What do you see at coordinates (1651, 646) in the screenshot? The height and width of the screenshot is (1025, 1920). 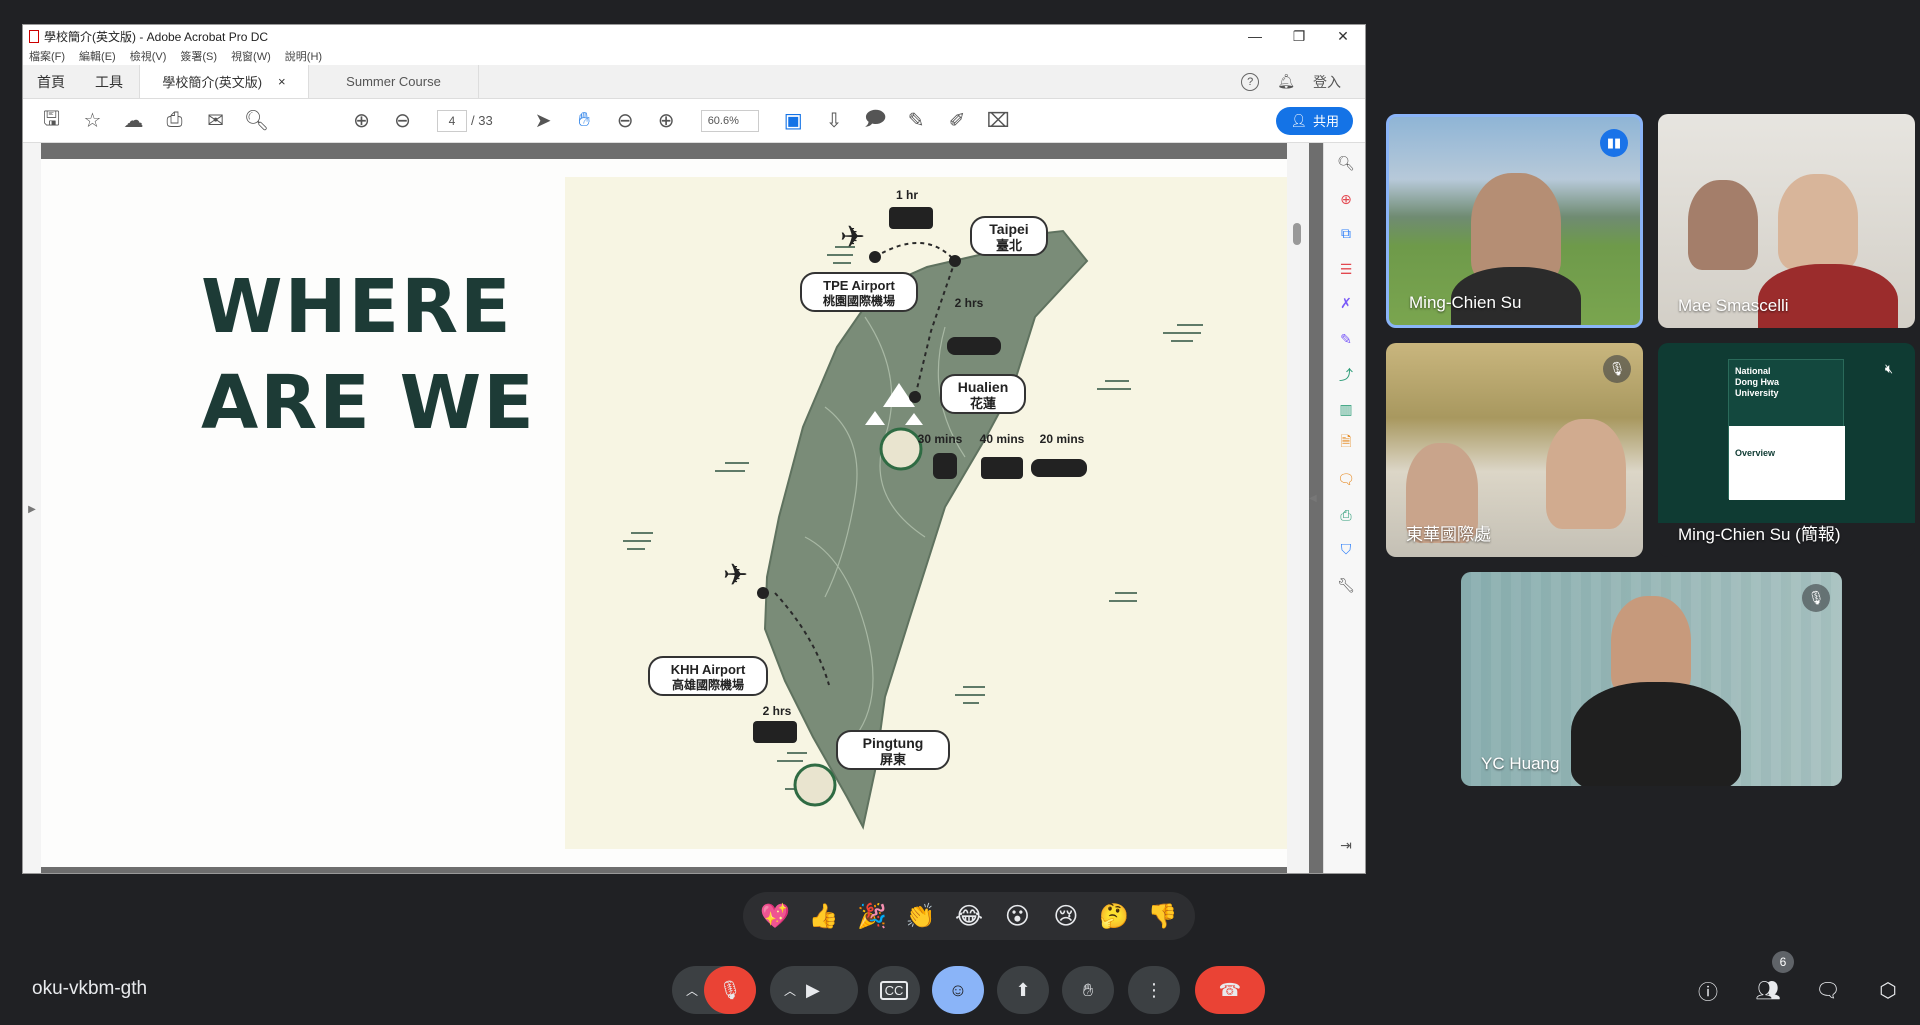 I see `participant-video` at bounding box center [1651, 646].